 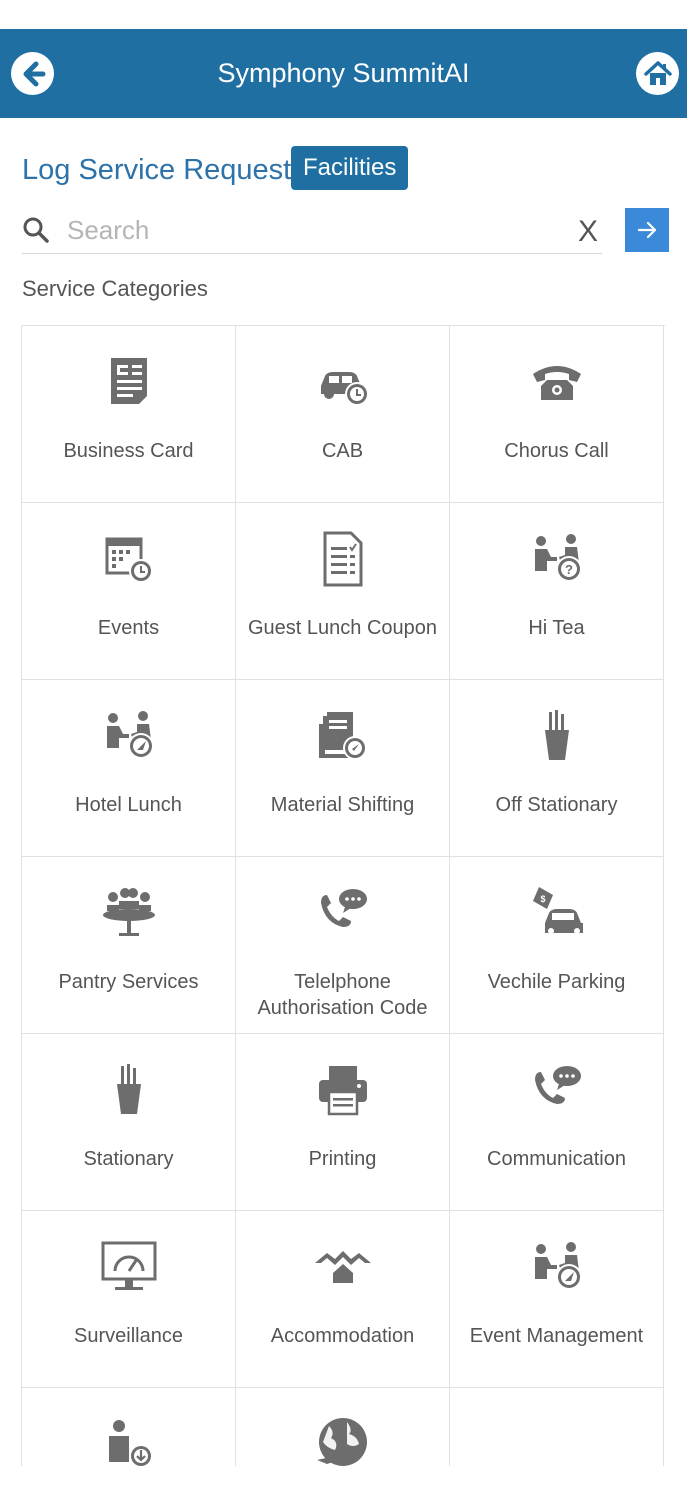 I want to click on category-tile: Guest Lunch Coupon, so click(x=343, y=591).